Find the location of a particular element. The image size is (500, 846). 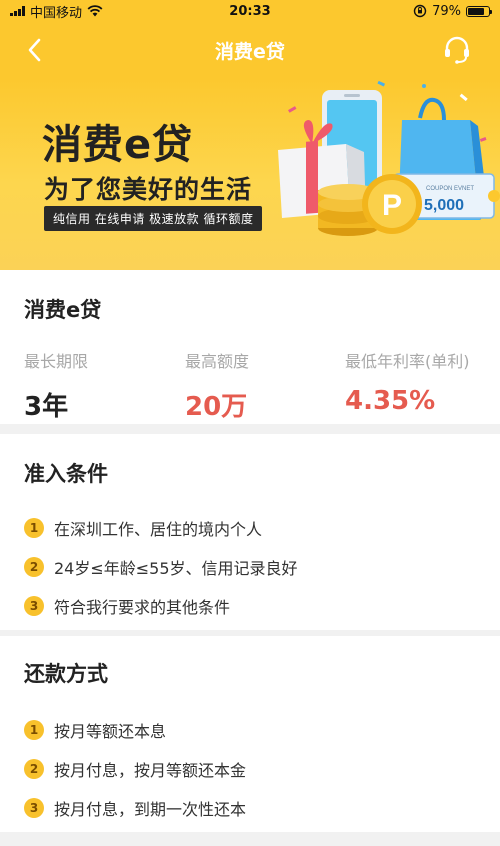

orientation-lock-icon is located at coordinates (420, 11).